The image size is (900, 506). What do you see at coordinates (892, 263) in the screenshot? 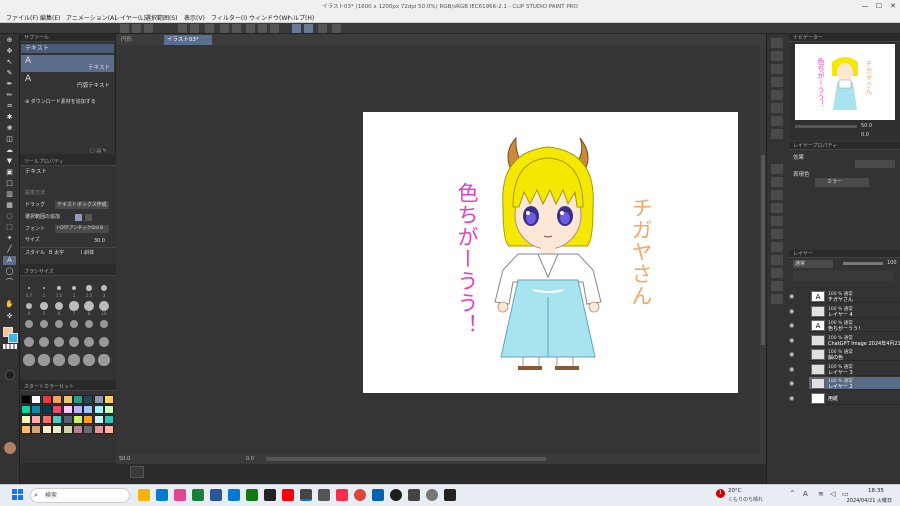
I see `opacity-value: 100` at bounding box center [892, 263].